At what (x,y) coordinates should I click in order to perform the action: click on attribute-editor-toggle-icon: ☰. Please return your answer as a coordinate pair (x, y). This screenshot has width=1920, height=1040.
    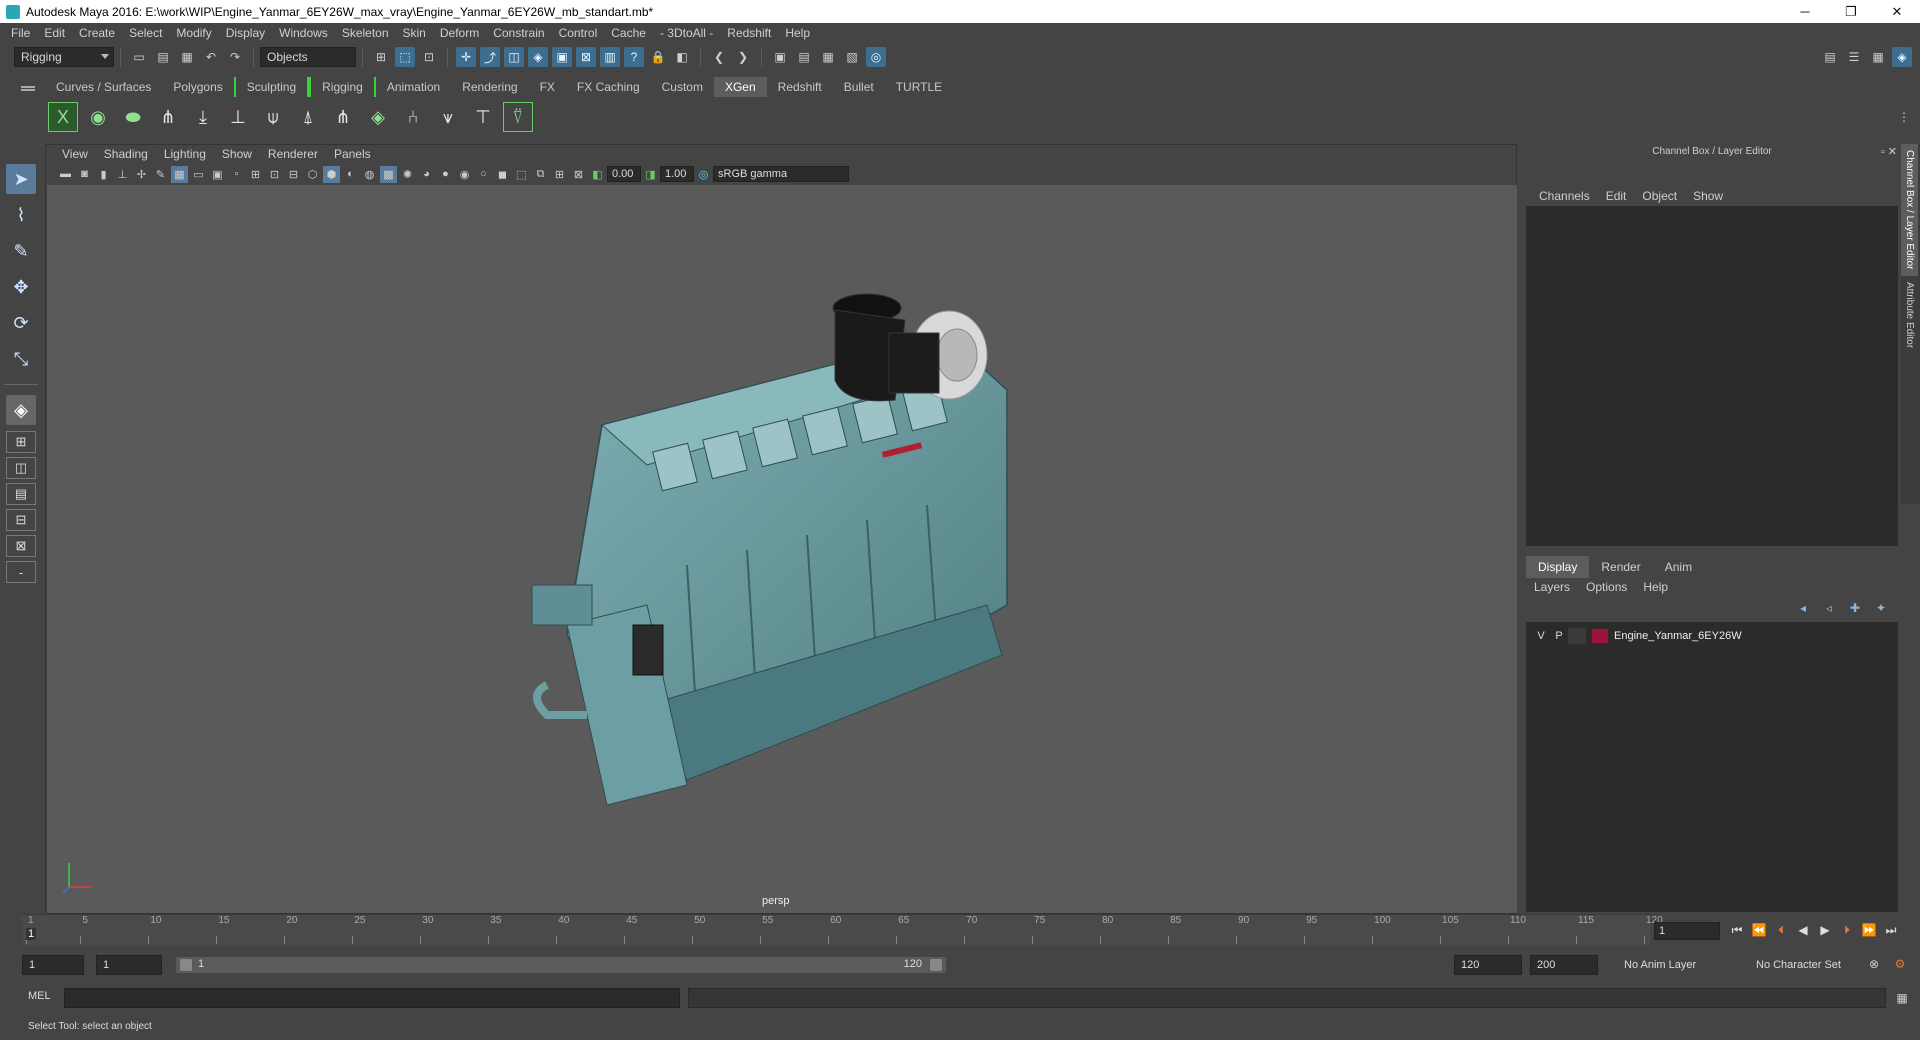
    Looking at the image, I should click on (1854, 57).